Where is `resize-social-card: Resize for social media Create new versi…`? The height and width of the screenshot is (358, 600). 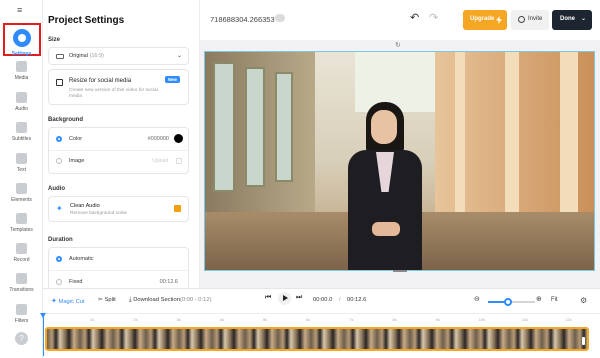 resize-social-card: Resize for social media Create new versi… is located at coordinates (118, 87).